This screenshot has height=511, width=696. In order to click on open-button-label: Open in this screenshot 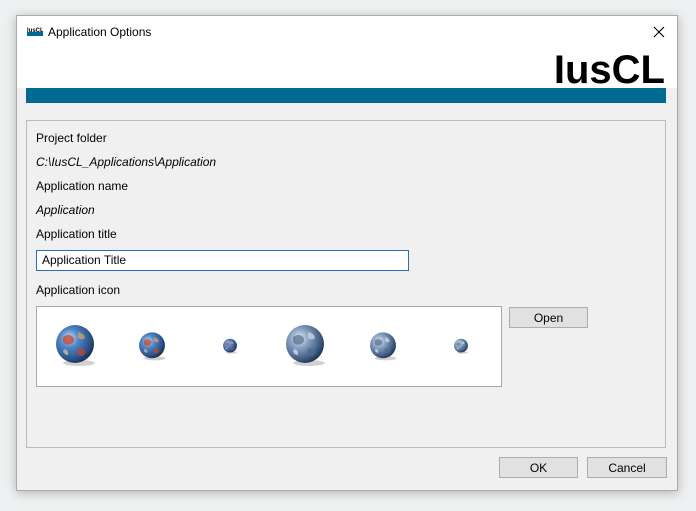, I will do `click(548, 317)`.